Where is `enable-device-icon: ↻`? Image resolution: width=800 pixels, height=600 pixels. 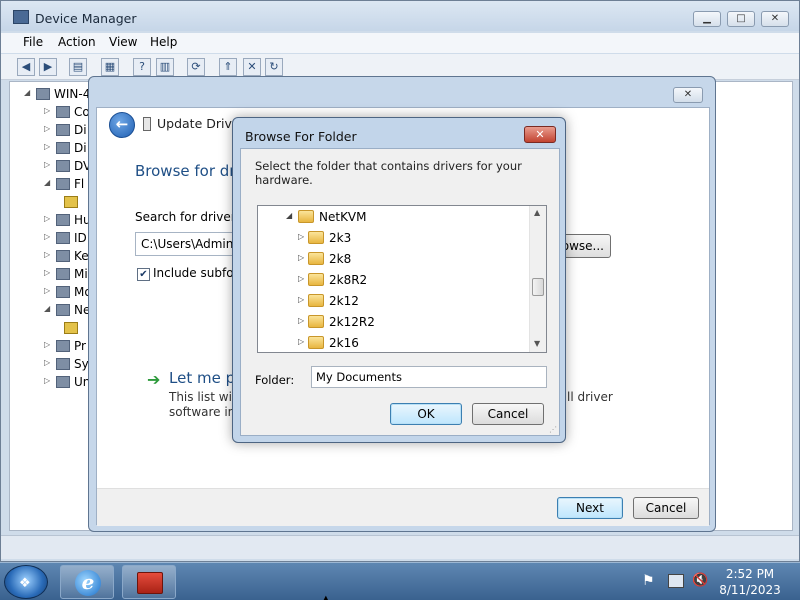
enable-device-icon: ↻ is located at coordinates (274, 67).